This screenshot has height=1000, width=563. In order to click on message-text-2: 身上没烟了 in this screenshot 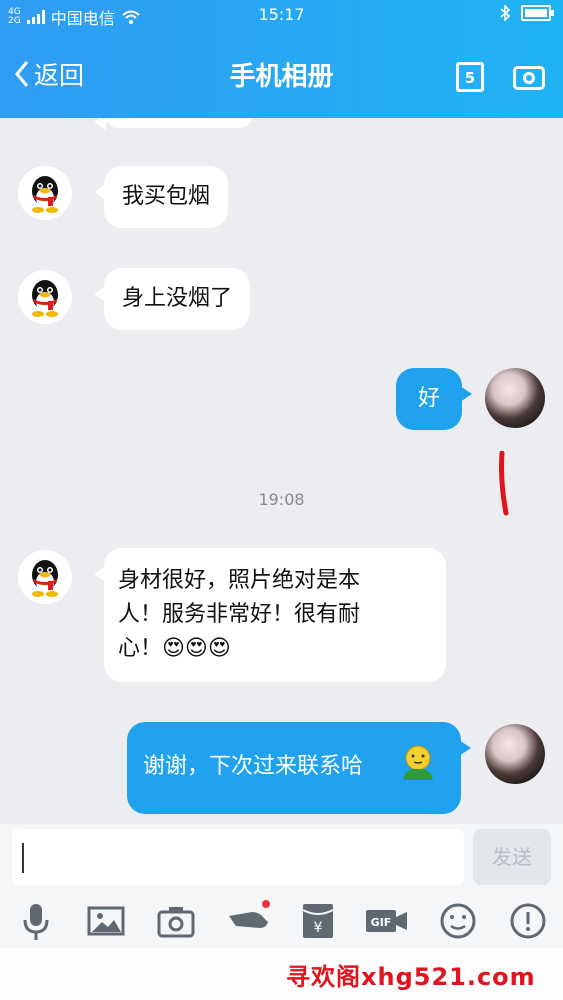, I will do `click(177, 298)`.